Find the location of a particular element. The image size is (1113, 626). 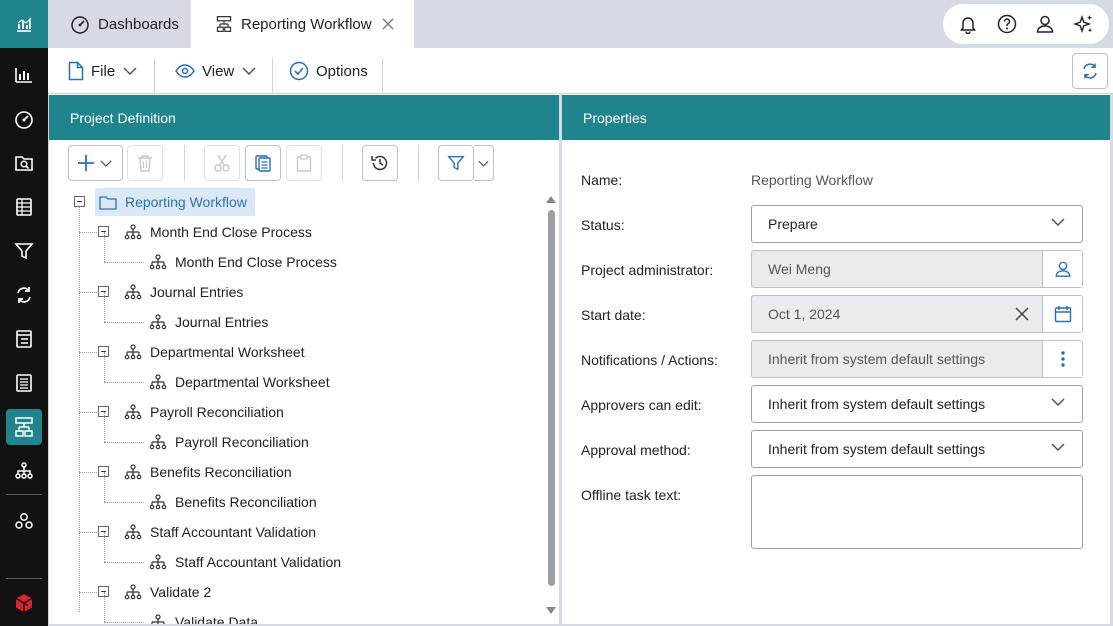

tree-child-item: Staff Accountant Validation is located at coordinates (245, 562).